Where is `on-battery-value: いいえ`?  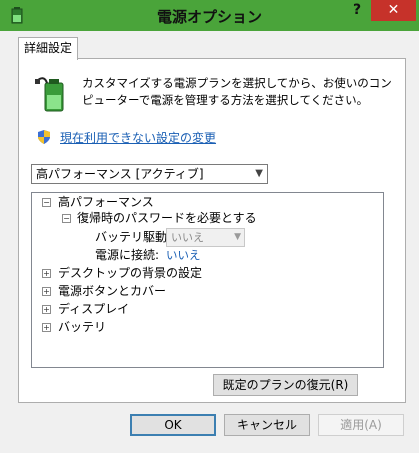 on-battery-value: いいえ is located at coordinates (187, 237).